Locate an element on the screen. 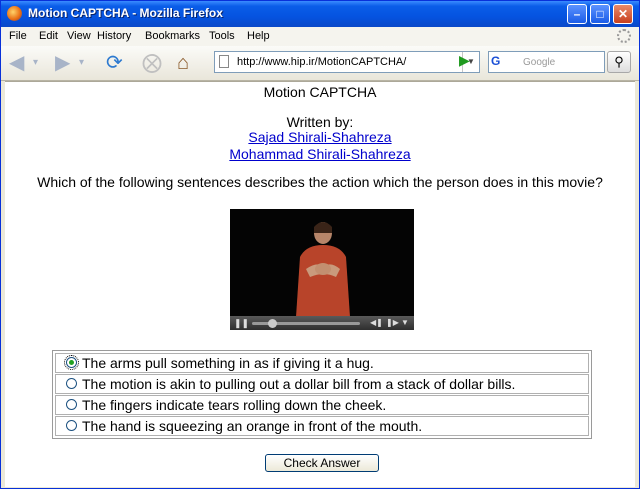  search-box: G Google is located at coordinates (546, 62).